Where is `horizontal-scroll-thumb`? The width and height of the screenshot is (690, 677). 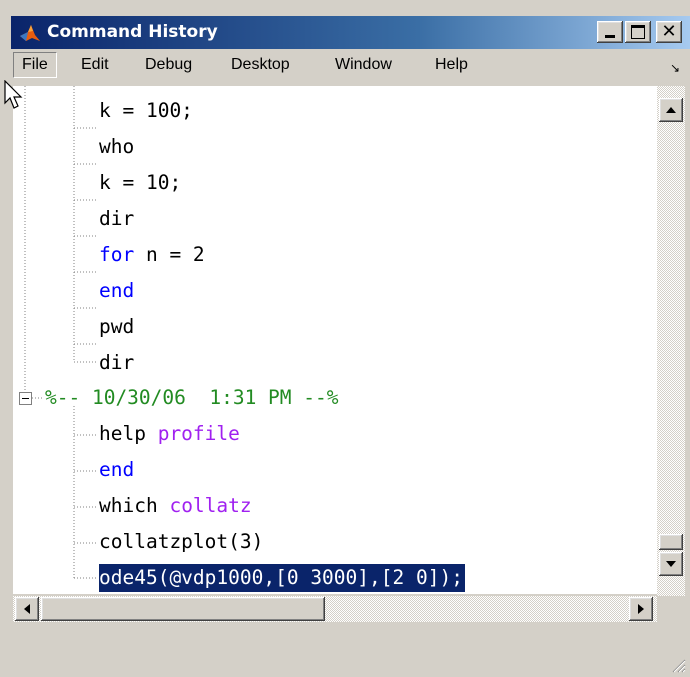 horizontal-scroll-thumb is located at coordinates (183, 609).